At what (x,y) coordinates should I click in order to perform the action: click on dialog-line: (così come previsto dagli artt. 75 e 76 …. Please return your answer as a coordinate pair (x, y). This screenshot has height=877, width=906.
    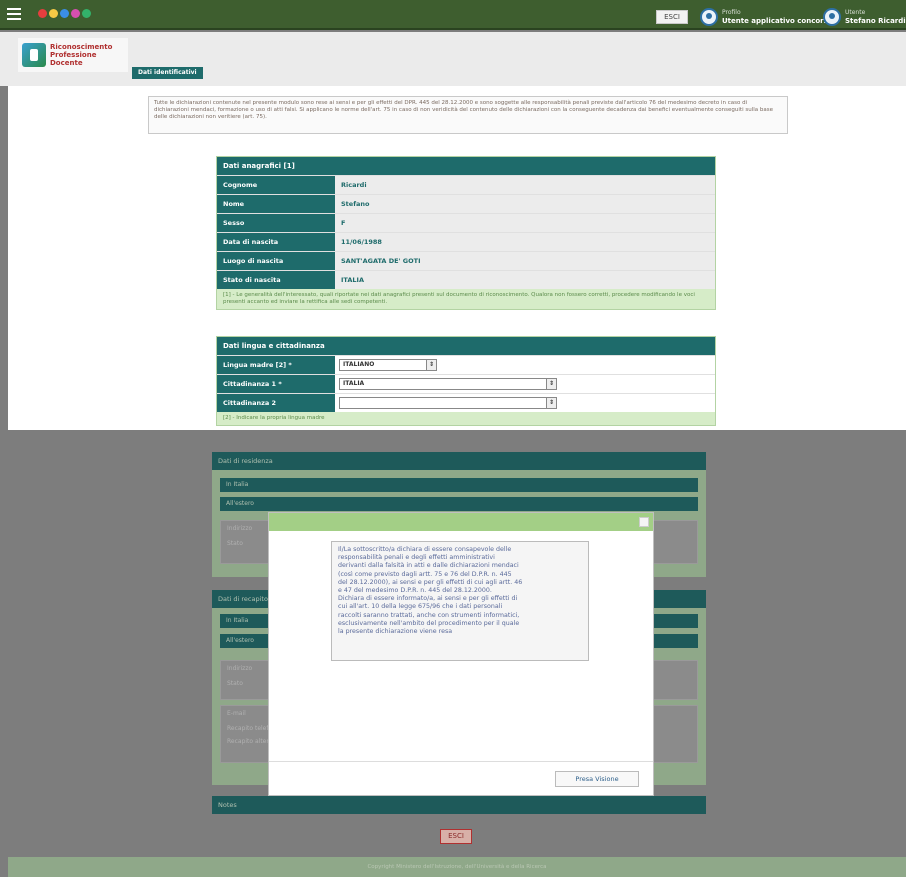
    Looking at the image, I should click on (425, 574).